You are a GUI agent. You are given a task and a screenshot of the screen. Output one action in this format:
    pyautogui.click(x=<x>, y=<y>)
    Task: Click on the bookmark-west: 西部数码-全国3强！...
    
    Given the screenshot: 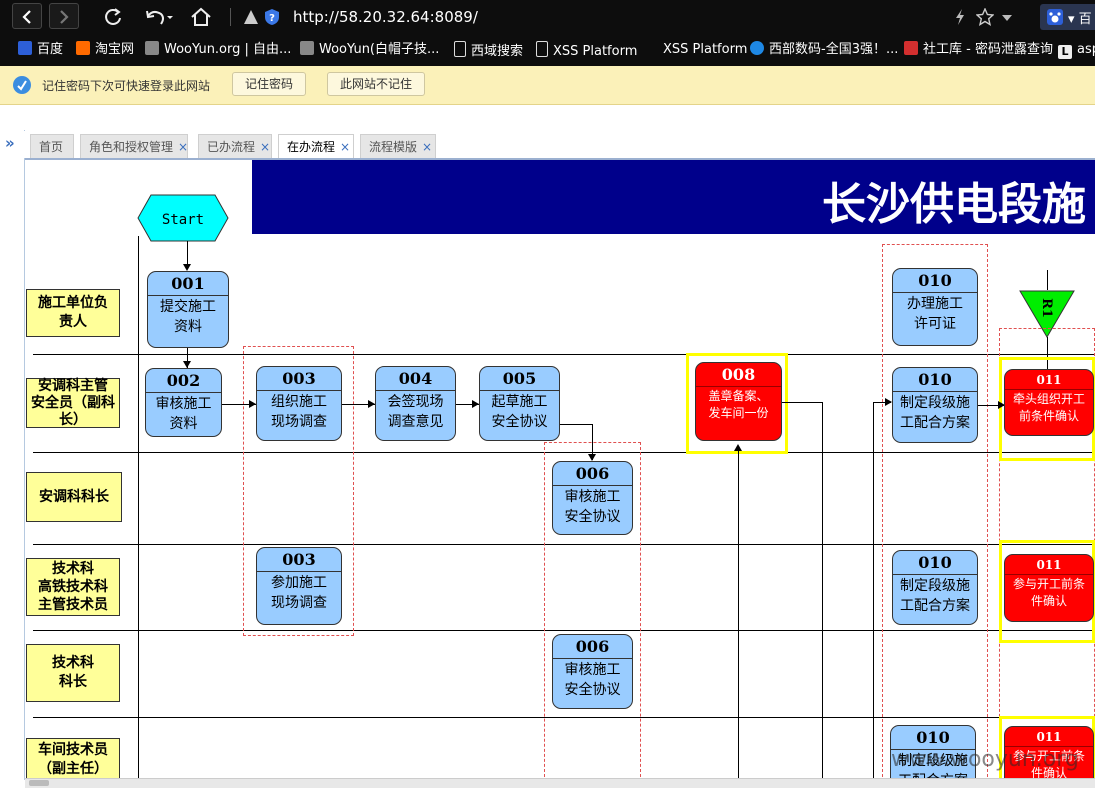 What is the action you would take?
    pyautogui.click(x=824, y=50)
    